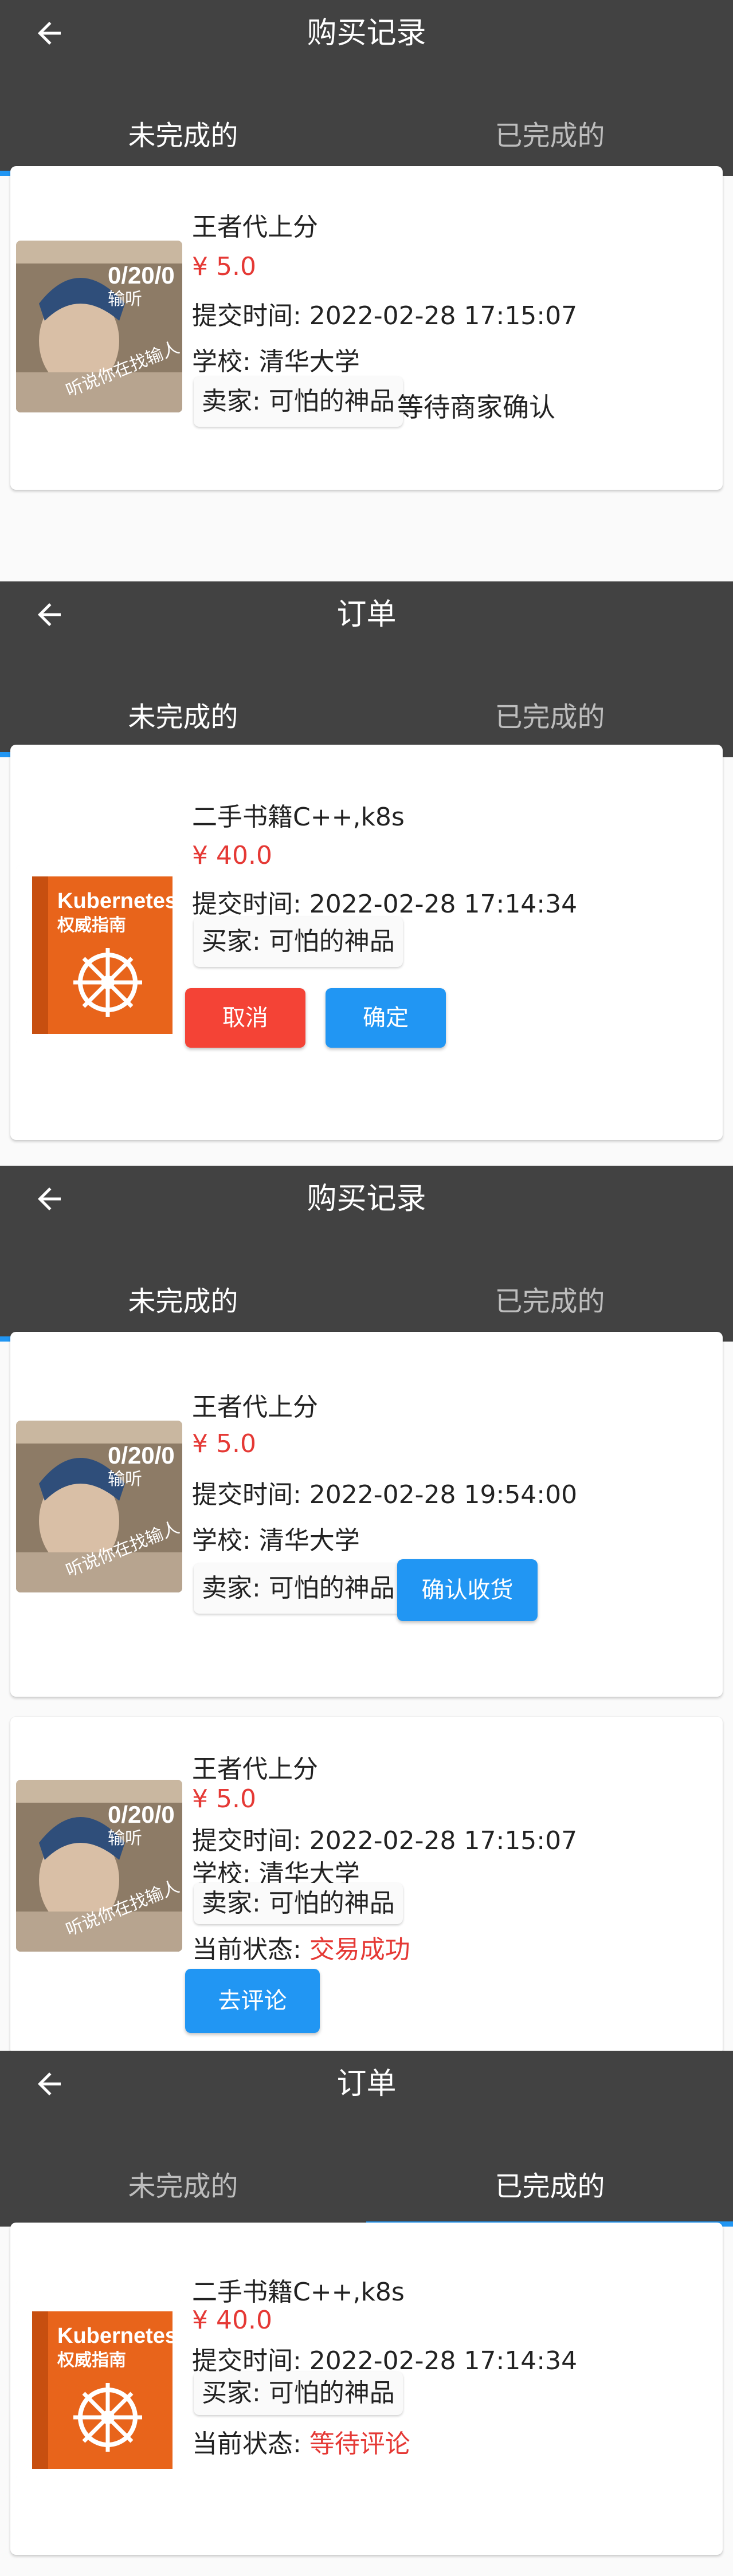  I want to click on status-value: 交易成功, so click(360, 1949).